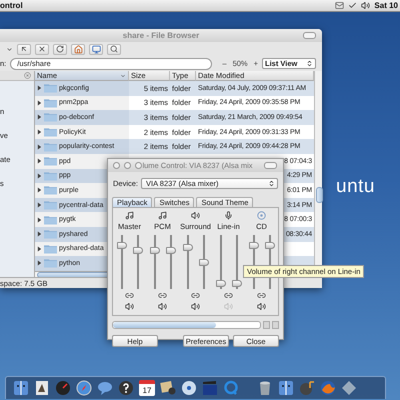  I want to click on home-button, so click(78, 49).